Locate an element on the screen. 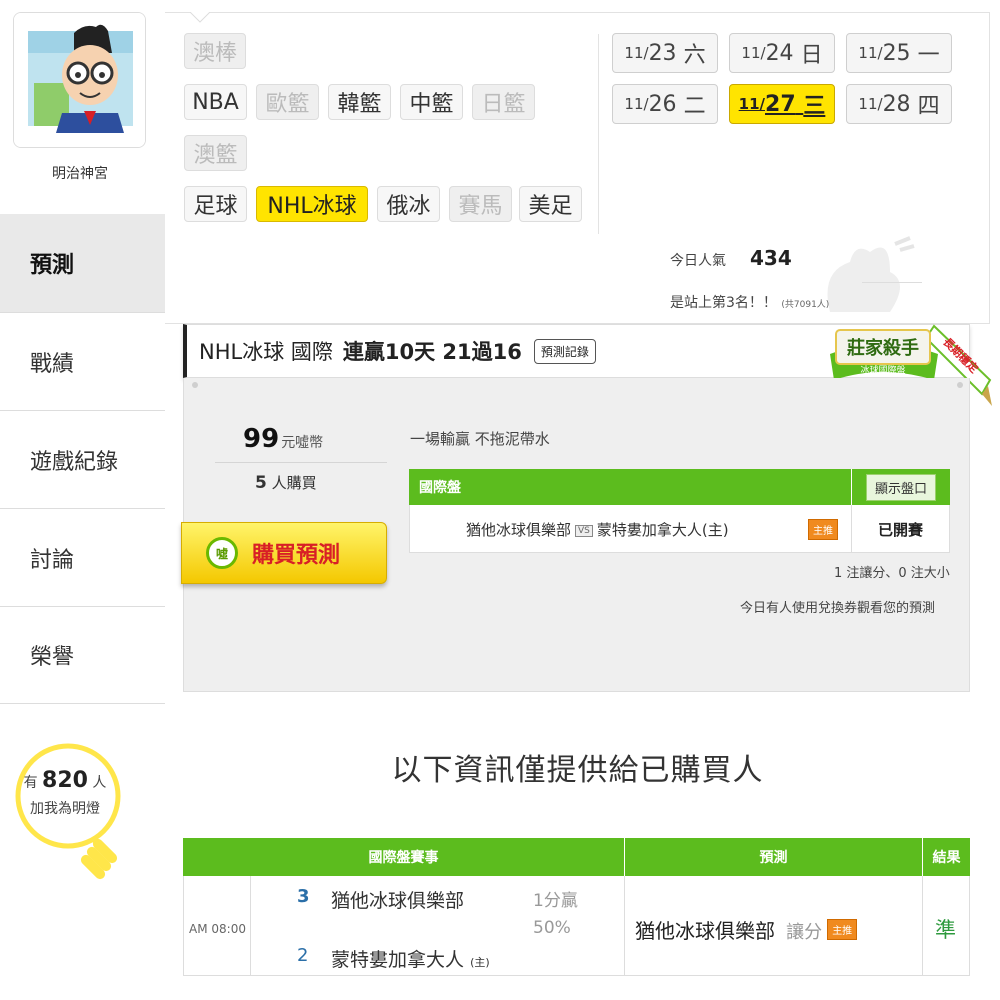  date-weekday: 三 is located at coordinates (814, 106).